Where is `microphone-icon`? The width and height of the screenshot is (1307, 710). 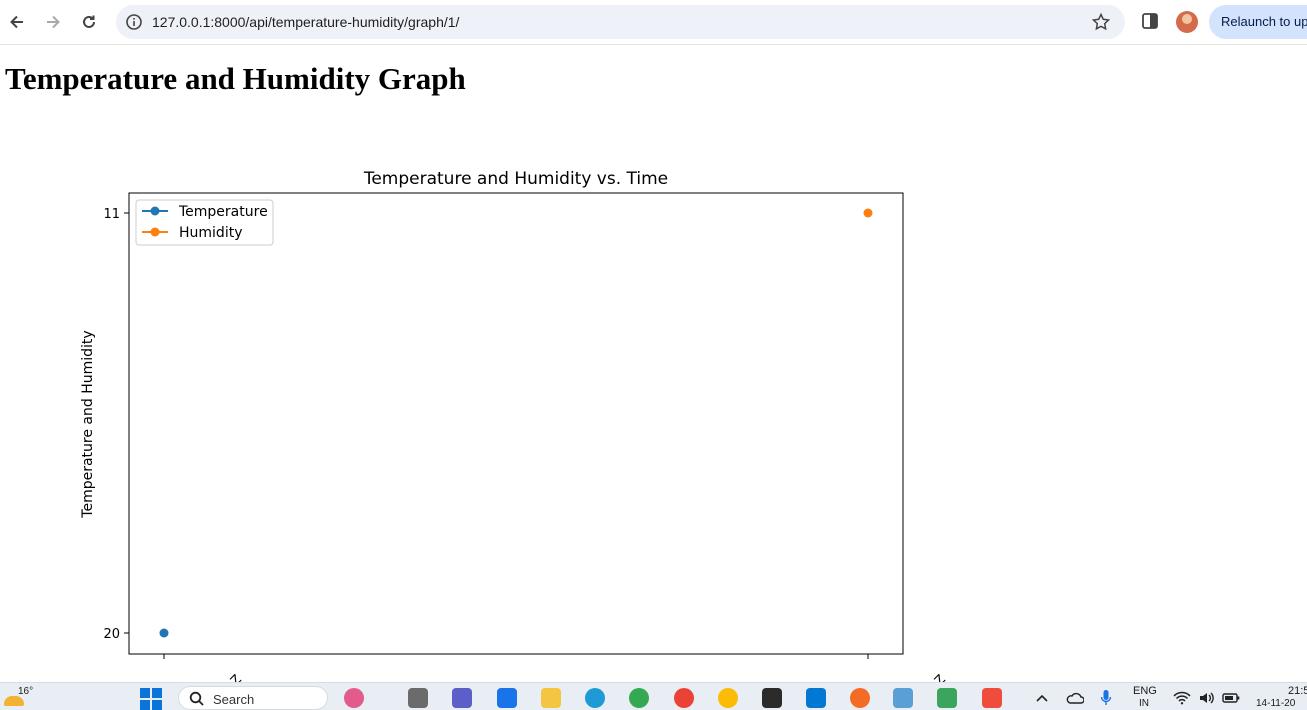 microphone-icon is located at coordinates (1106, 698).